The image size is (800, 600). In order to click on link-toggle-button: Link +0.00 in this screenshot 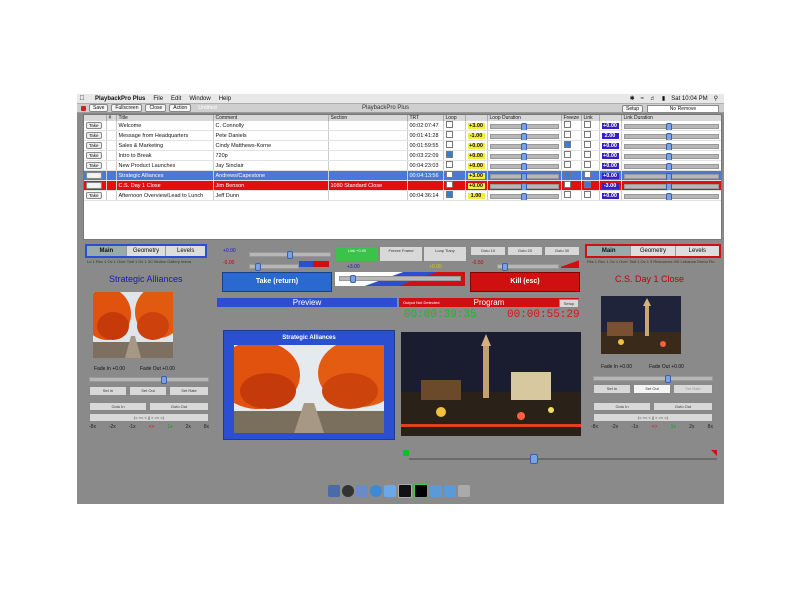, I will do `click(357, 254)`.